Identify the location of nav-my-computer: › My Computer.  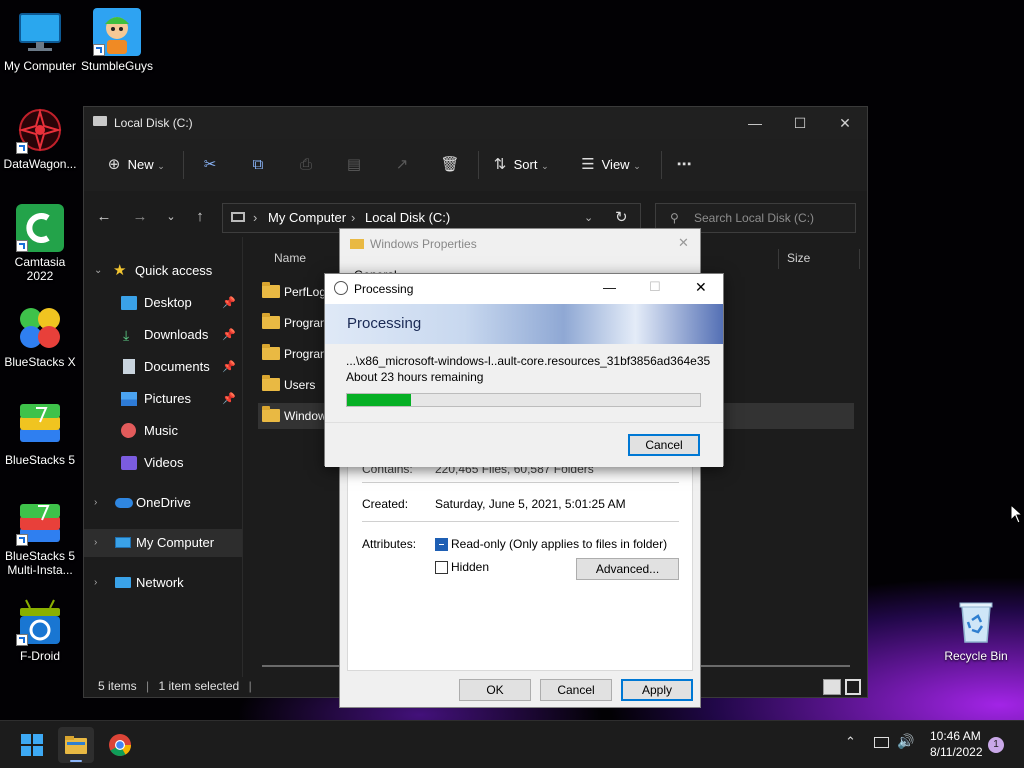
(163, 543).